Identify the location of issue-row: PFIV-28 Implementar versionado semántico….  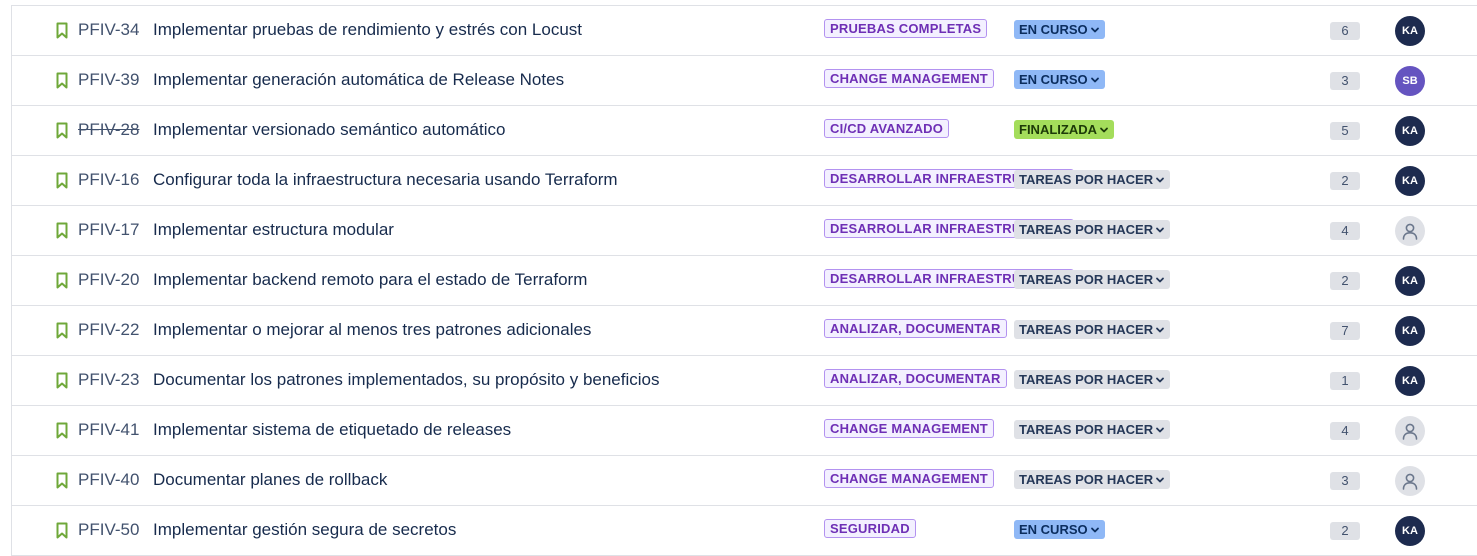
(744, 131).